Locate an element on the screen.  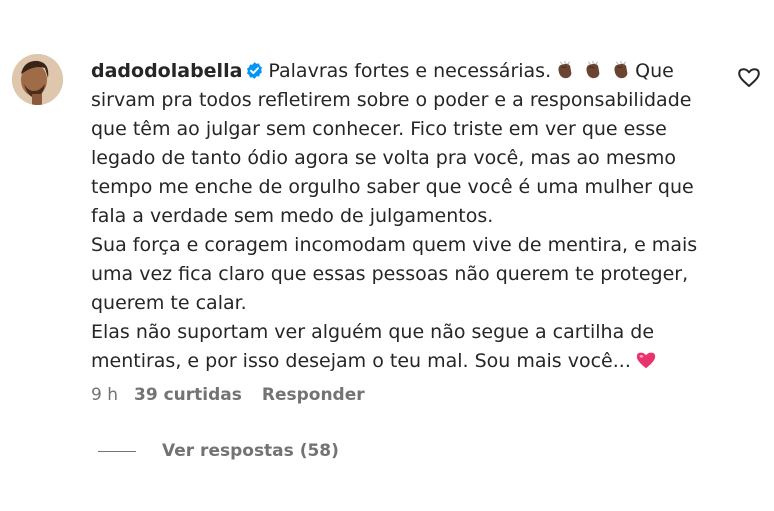
avatar-image is located at coordinates (37, 79).